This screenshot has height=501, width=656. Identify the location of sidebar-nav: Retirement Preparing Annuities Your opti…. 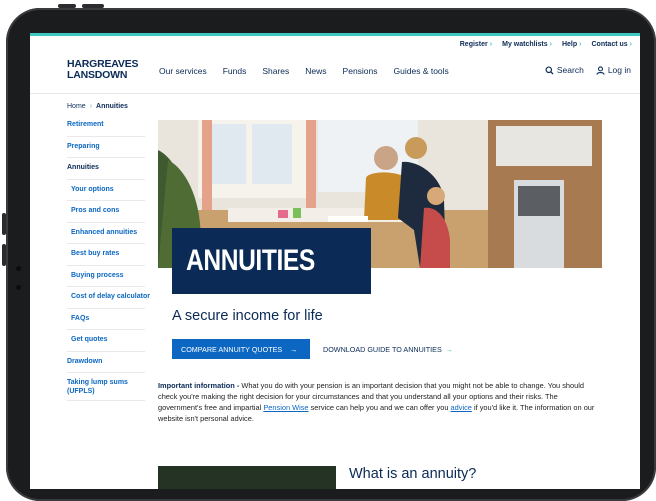
(108, 258).